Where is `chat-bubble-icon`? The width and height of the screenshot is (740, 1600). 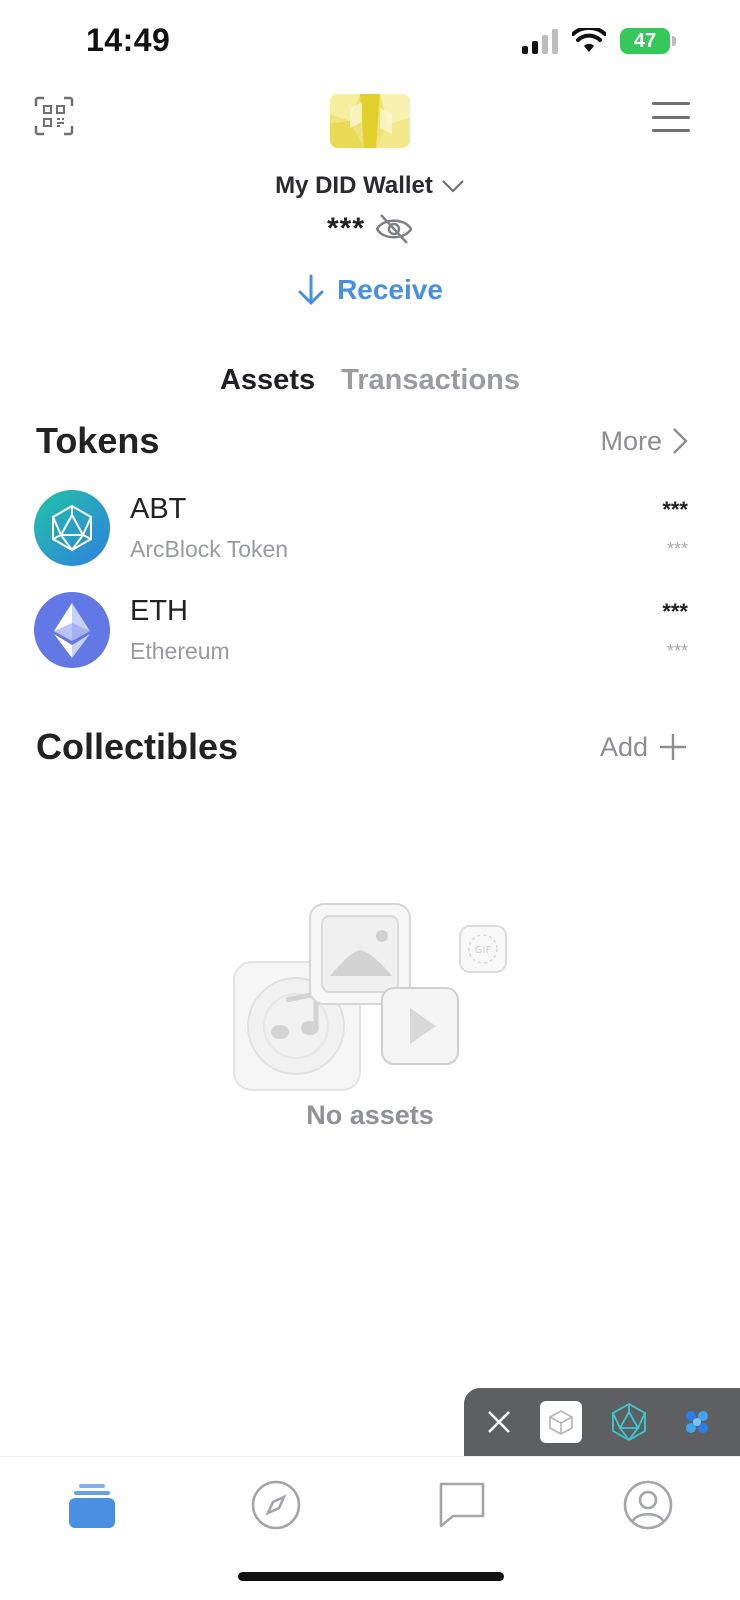
chat-bubble-icon is located at coordinates (462, 1505).